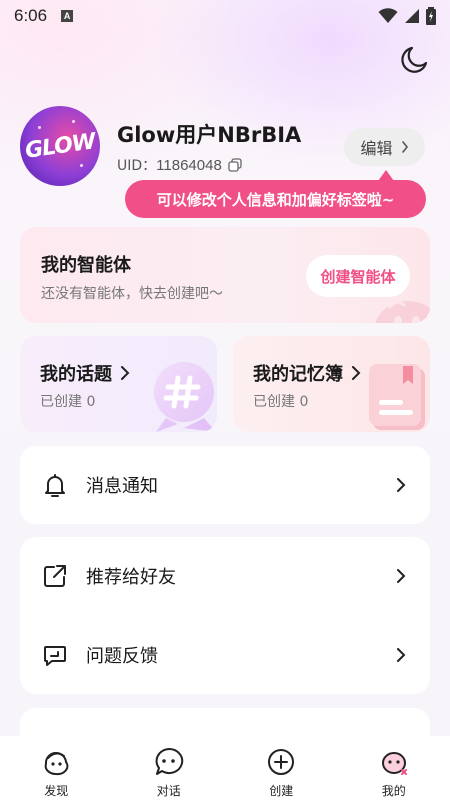 This screenshot has width=450, height=800. I want to click on menu-item-notifications: 消息通知, so click(225, 485).